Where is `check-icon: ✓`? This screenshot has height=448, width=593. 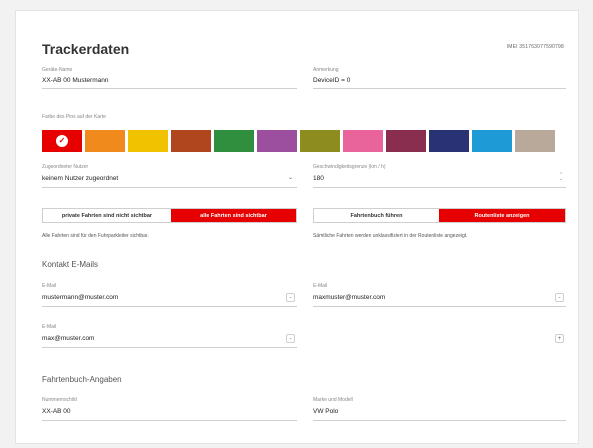 check-icon: ✓ is located at coordinates (62, 141).